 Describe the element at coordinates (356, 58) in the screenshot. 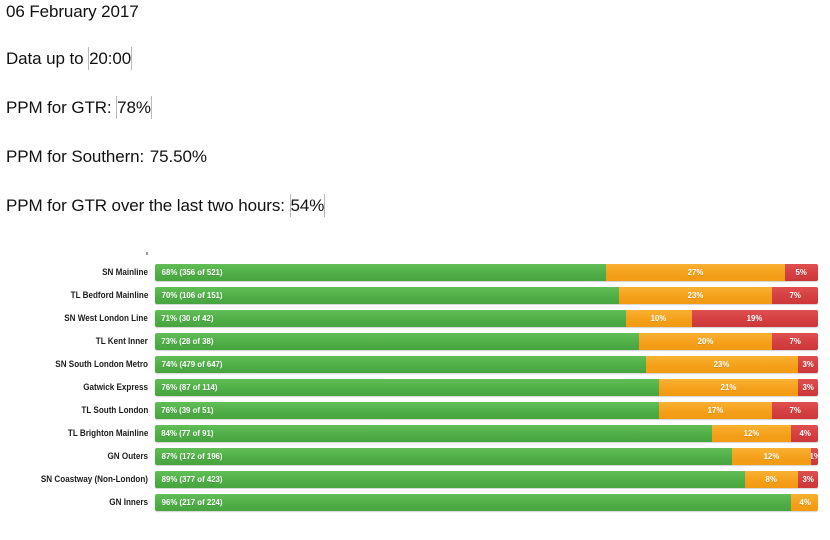

I see `data-up-to-line: Data up to 20:00` at that location.